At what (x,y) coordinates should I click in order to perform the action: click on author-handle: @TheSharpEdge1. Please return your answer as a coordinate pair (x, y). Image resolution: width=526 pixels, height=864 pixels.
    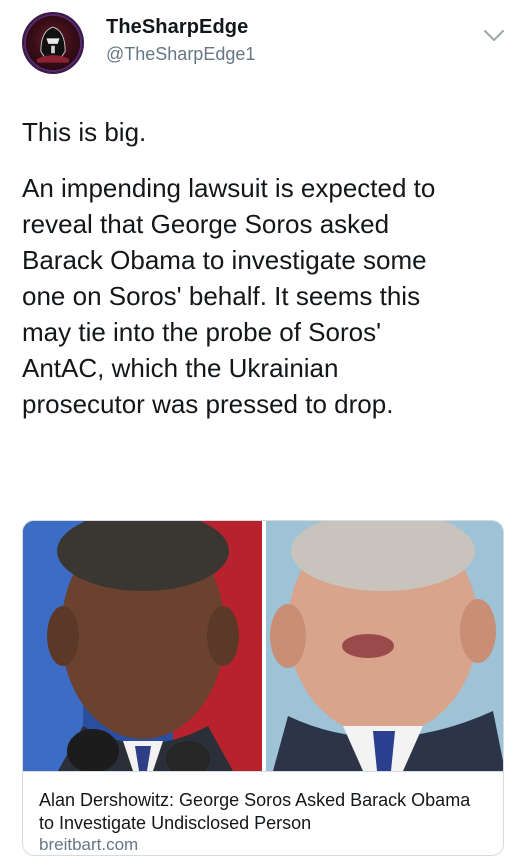
    Looking at the image, I should click on (180, 54).